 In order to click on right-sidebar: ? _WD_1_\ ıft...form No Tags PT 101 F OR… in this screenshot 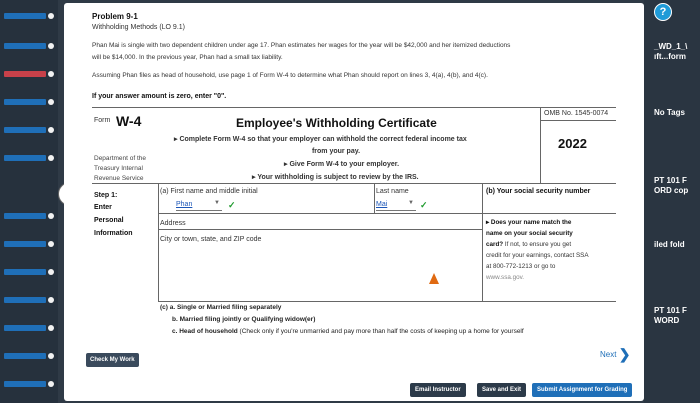, I will do `click(672, 201)`.